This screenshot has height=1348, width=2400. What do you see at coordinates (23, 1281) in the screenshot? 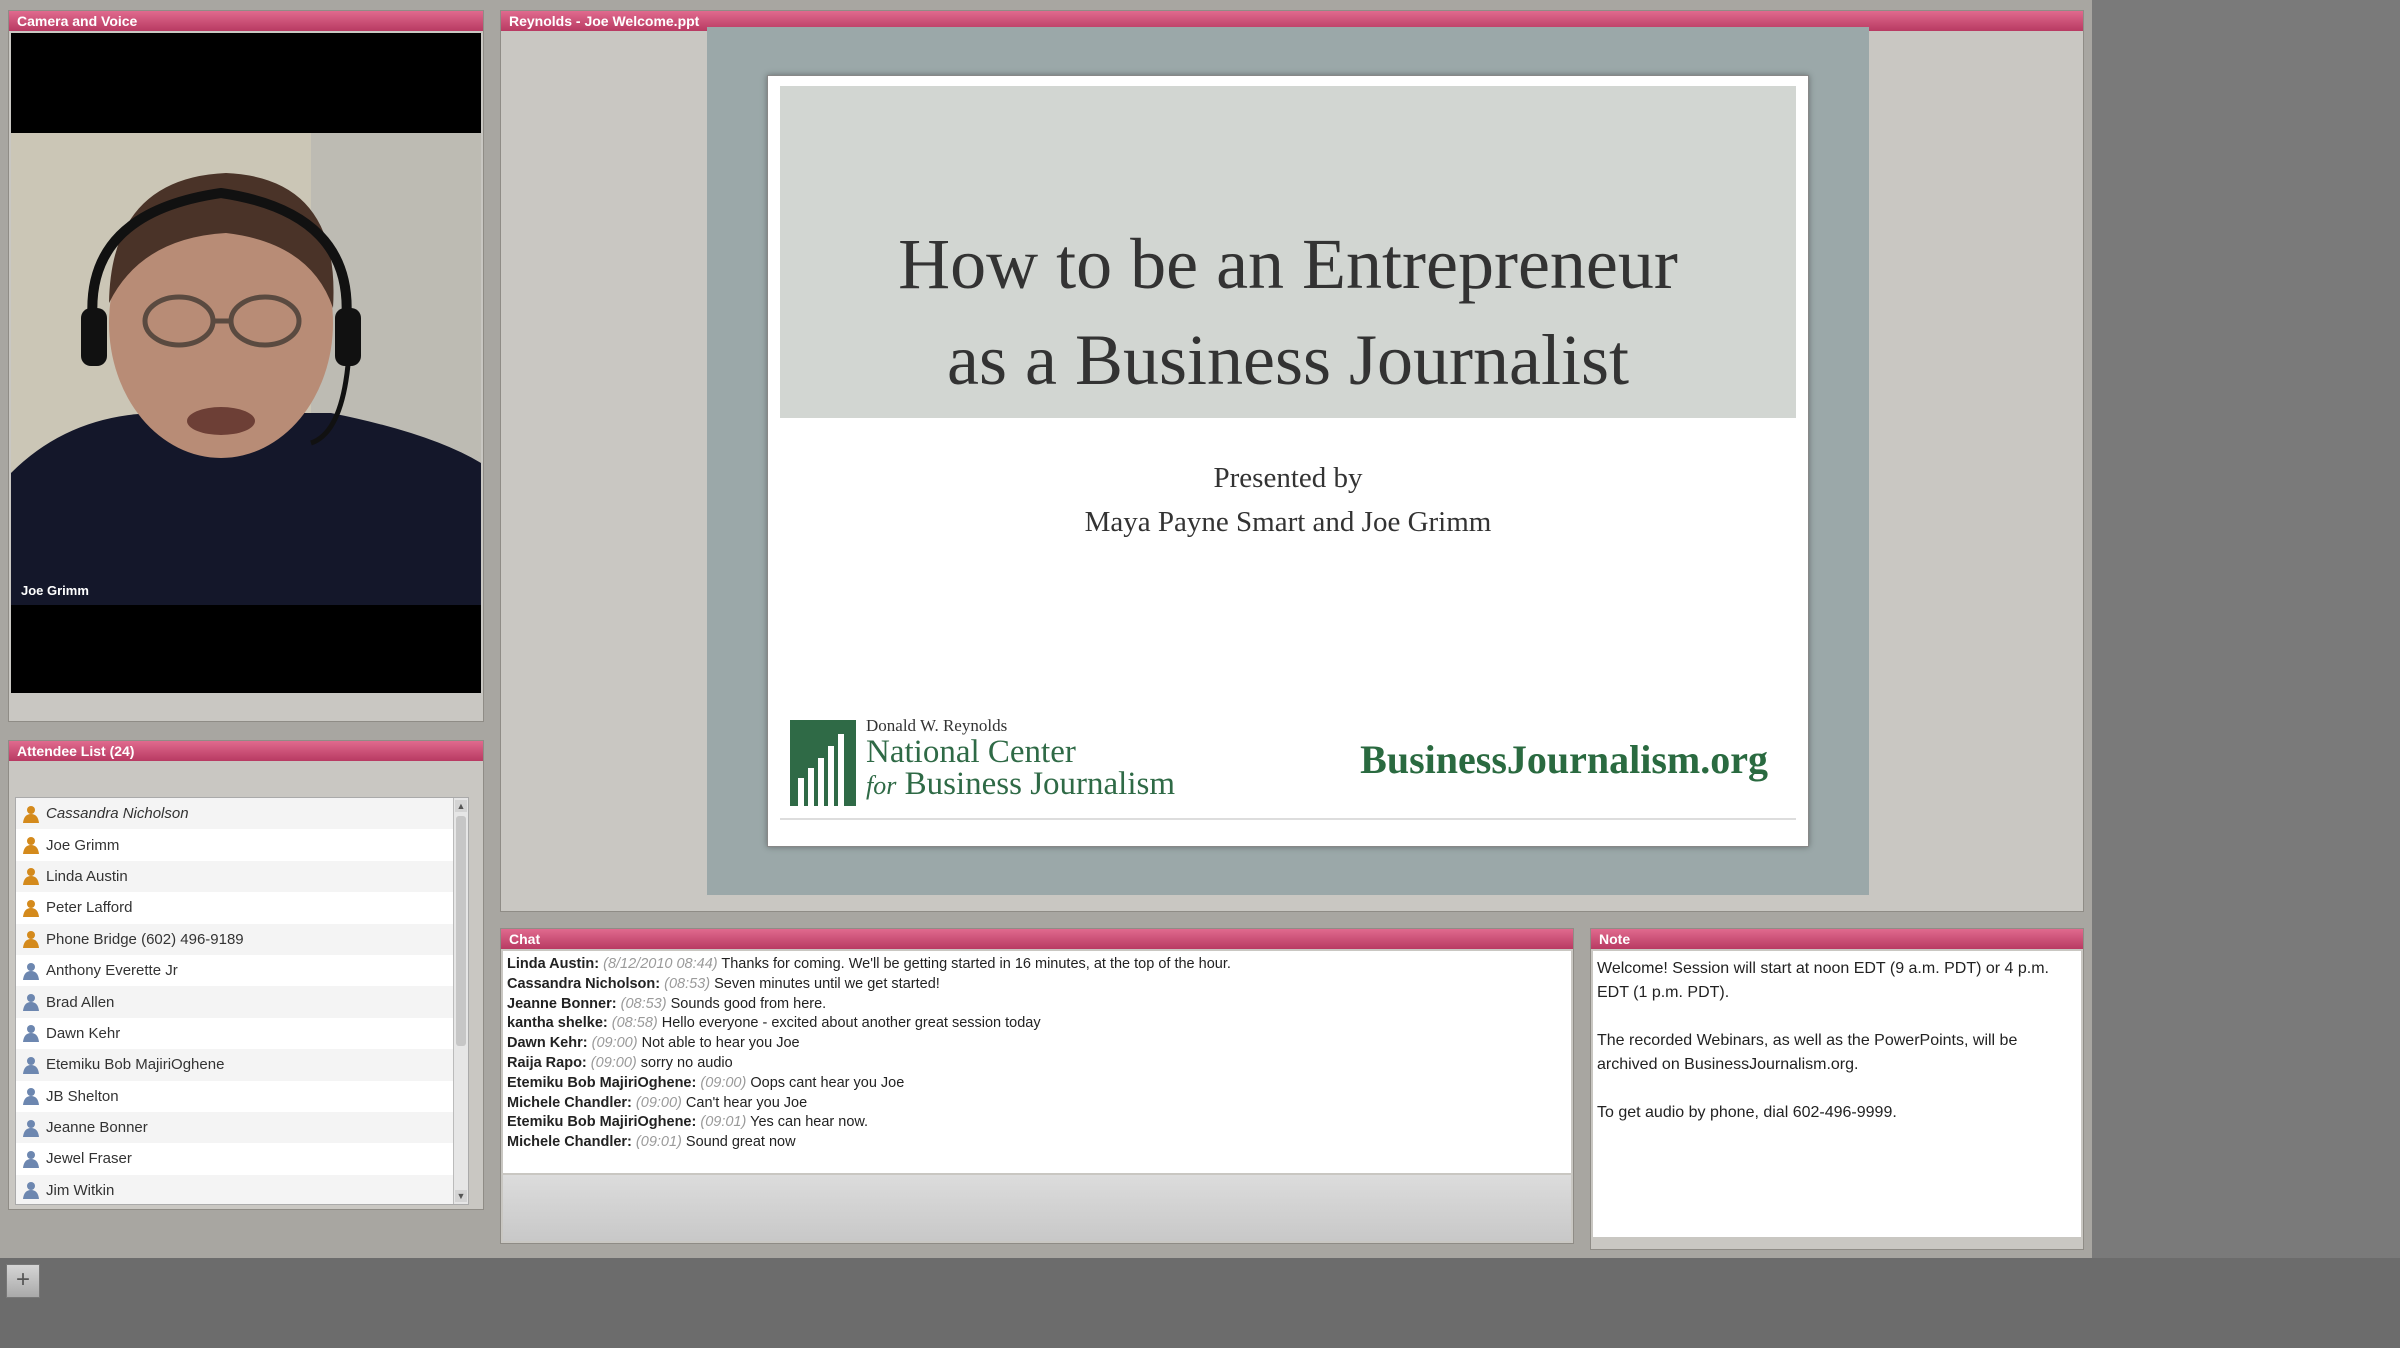
I see `add-pod-button: +` at bounding box center [23, 1281].